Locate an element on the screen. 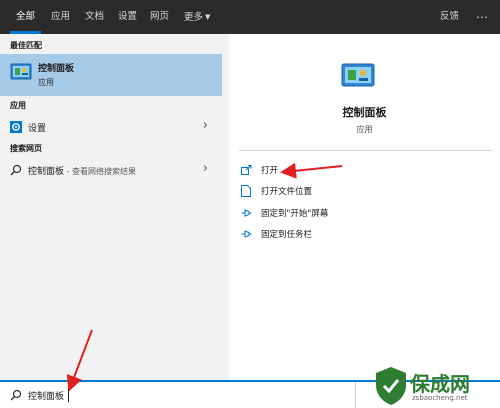  open-action: 打开 is located at coordinates (341, 171).